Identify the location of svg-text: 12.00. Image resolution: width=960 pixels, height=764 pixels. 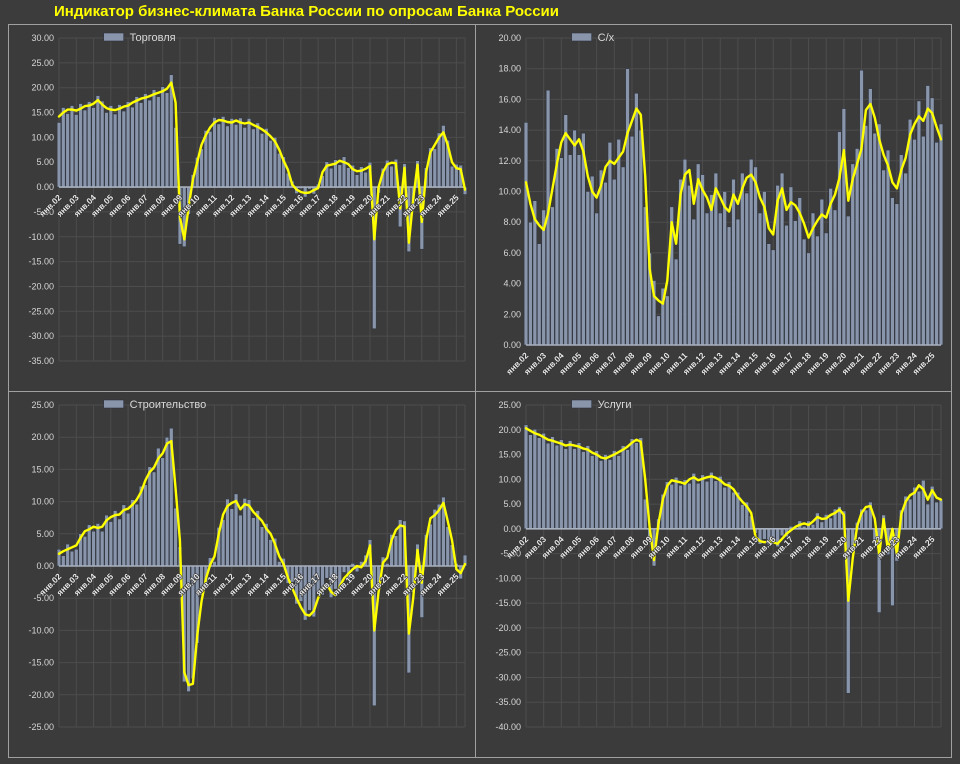
(509, 161).